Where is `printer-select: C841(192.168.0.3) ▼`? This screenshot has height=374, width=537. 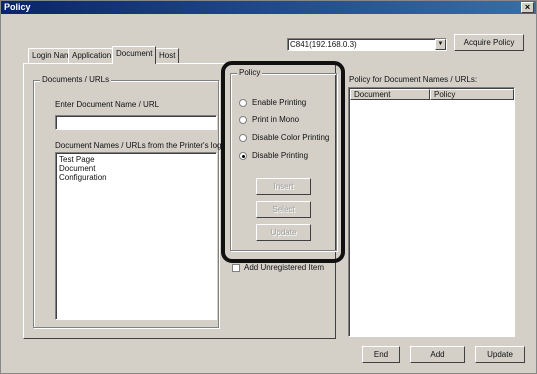 printer-select: C841(192.168.0.3) ▼ is located at coordinates (367, 44).